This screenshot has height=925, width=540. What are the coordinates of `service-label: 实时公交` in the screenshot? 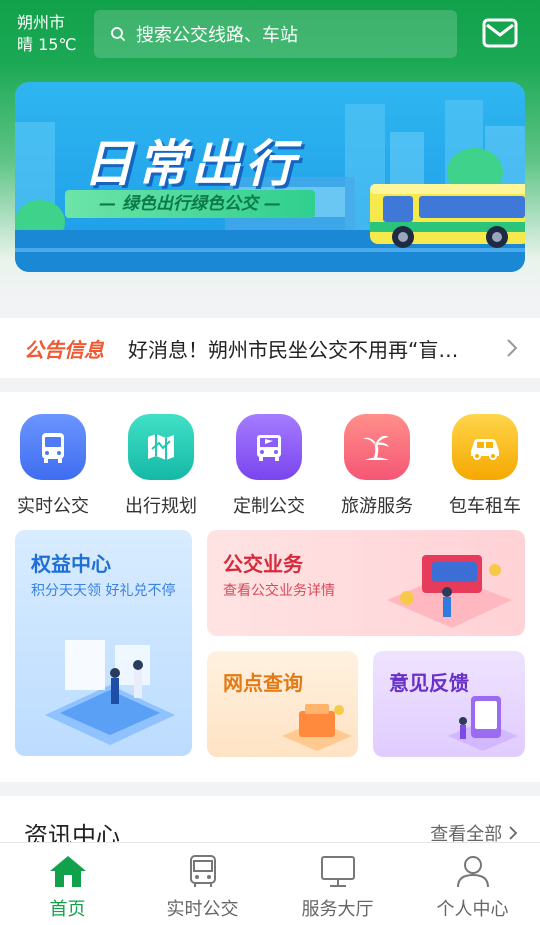 It's located at (53, 506).